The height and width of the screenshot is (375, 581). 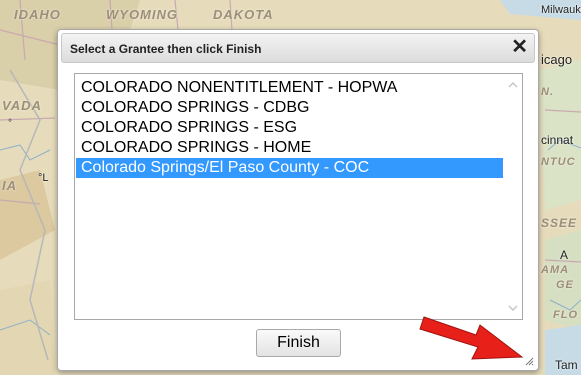 What do you see at coordinates (565, 315) in the screenshot?
I see `map-label-florida: FLO` at bounding box center [565, 315].